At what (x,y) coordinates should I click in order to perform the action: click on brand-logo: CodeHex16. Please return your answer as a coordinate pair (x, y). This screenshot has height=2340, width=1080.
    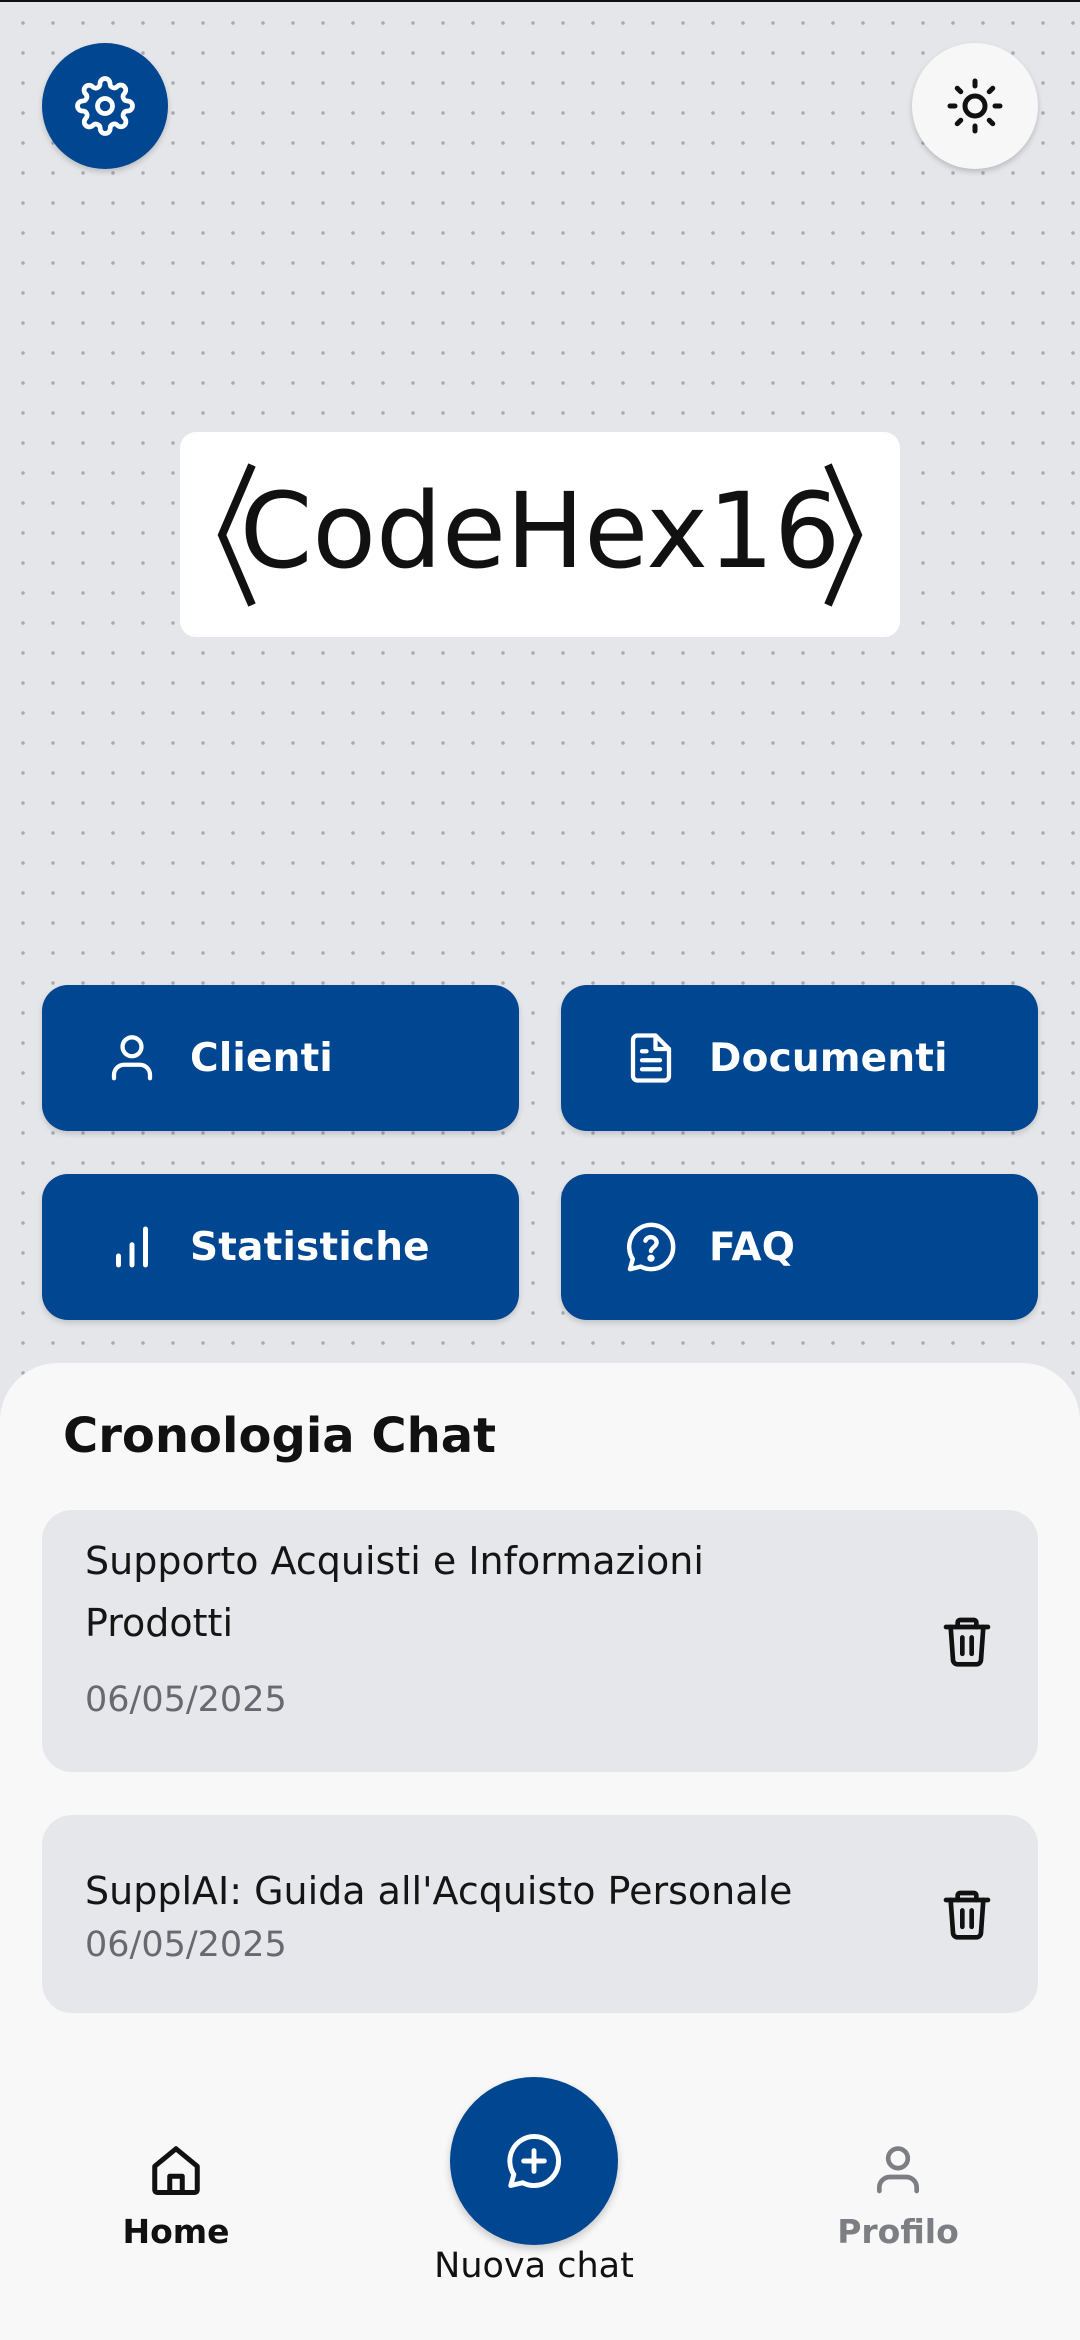
    Looking at the image, I should click on (540, 534).